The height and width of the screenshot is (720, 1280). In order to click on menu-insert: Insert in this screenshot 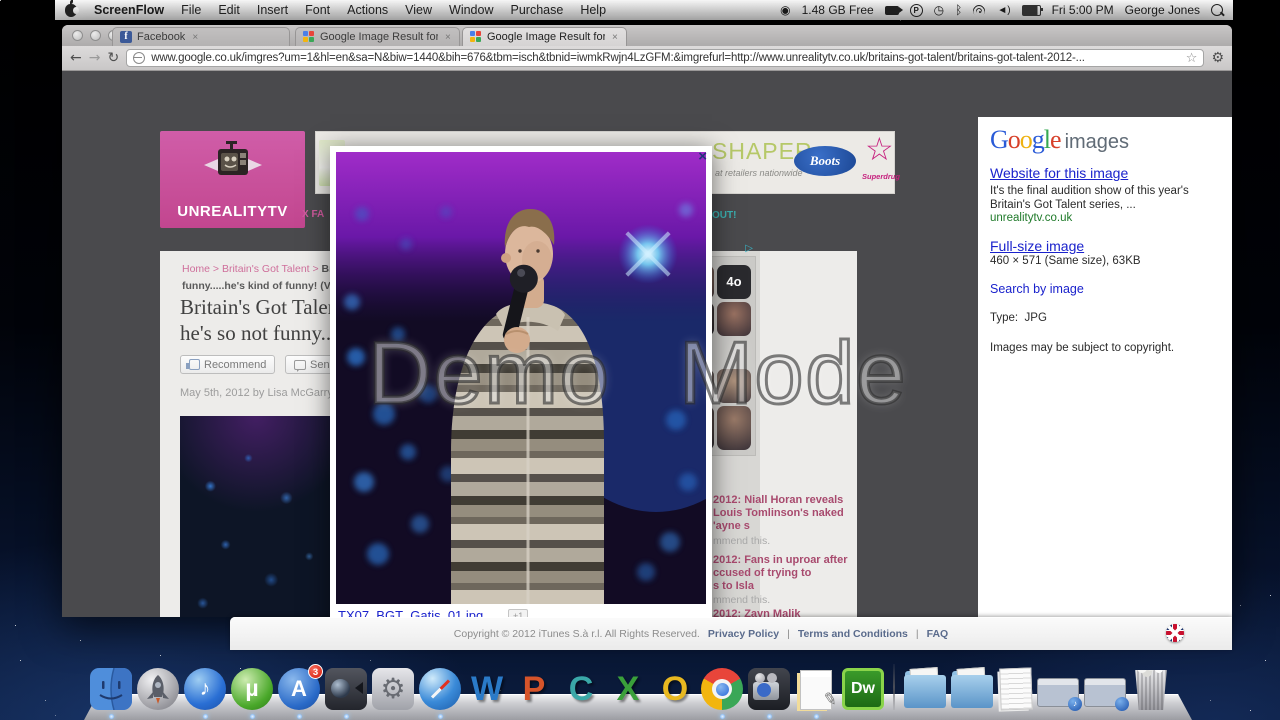, I will do `click(272, 10)`.